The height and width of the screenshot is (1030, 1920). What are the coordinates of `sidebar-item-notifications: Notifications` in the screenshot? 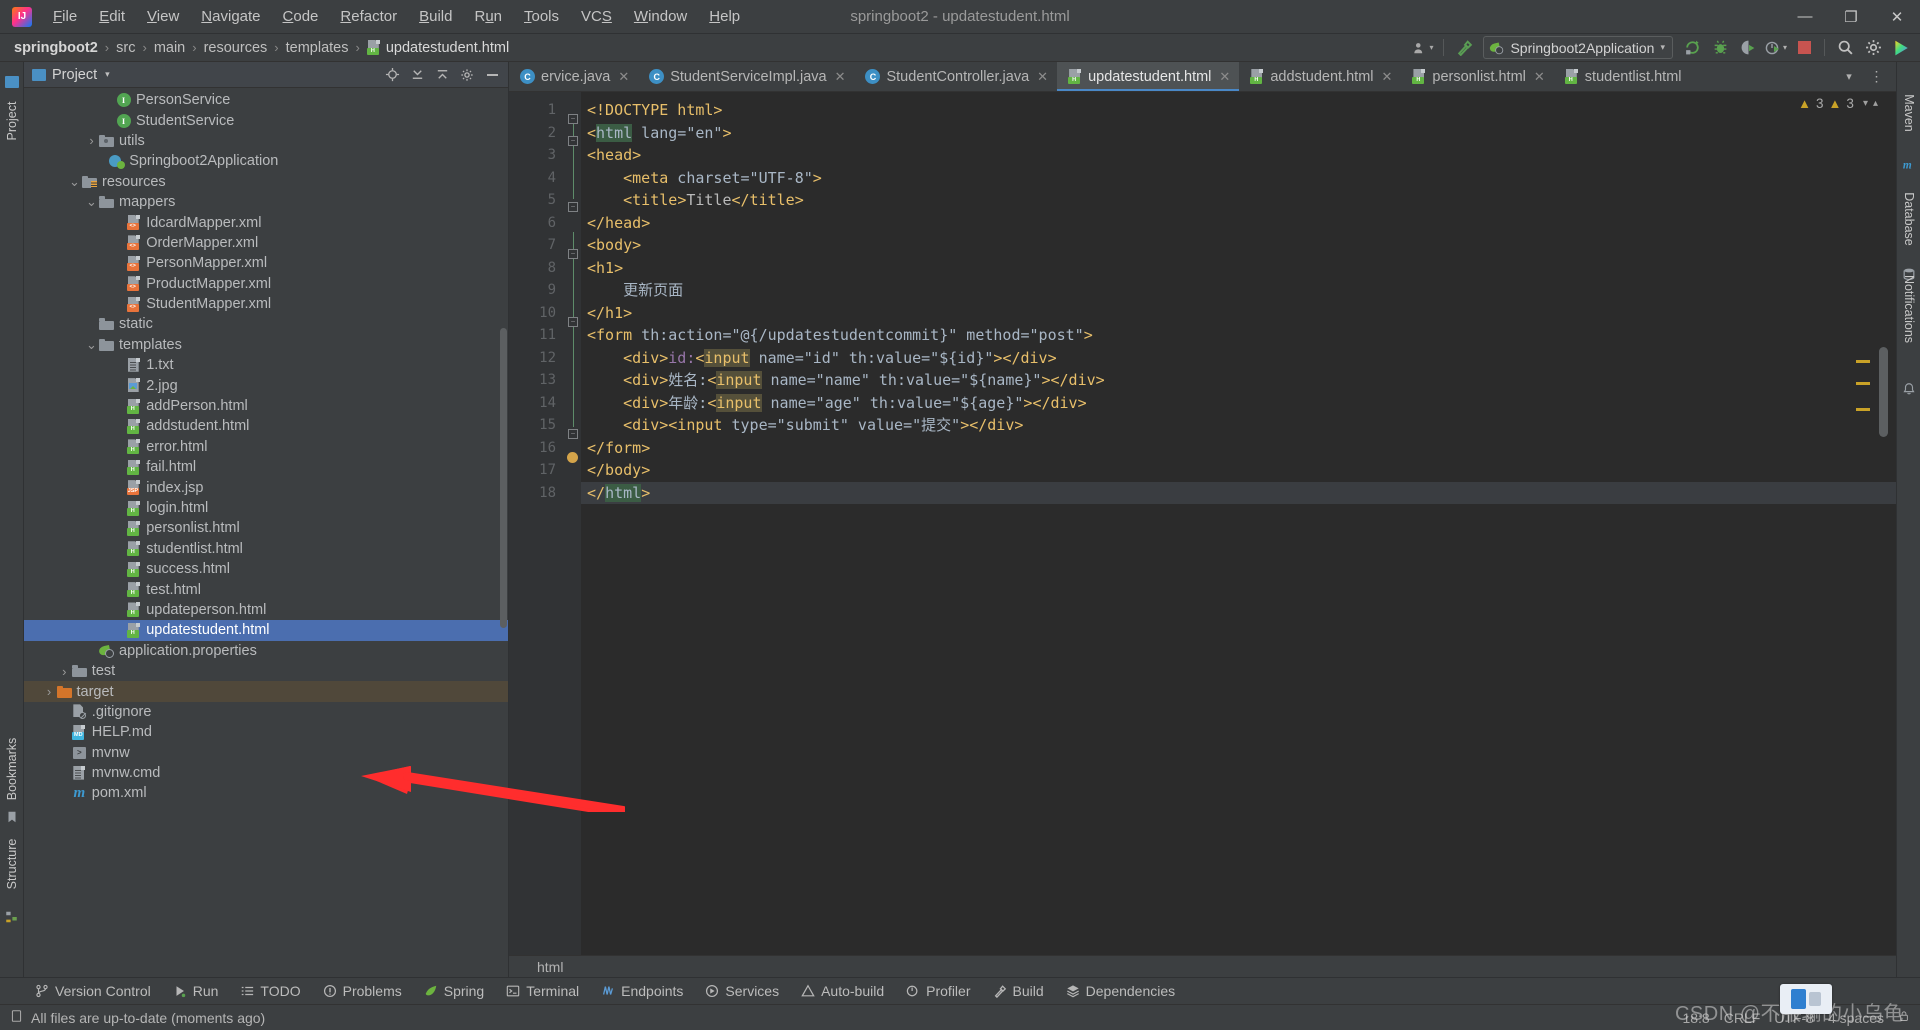 It's located at (1909, 309).